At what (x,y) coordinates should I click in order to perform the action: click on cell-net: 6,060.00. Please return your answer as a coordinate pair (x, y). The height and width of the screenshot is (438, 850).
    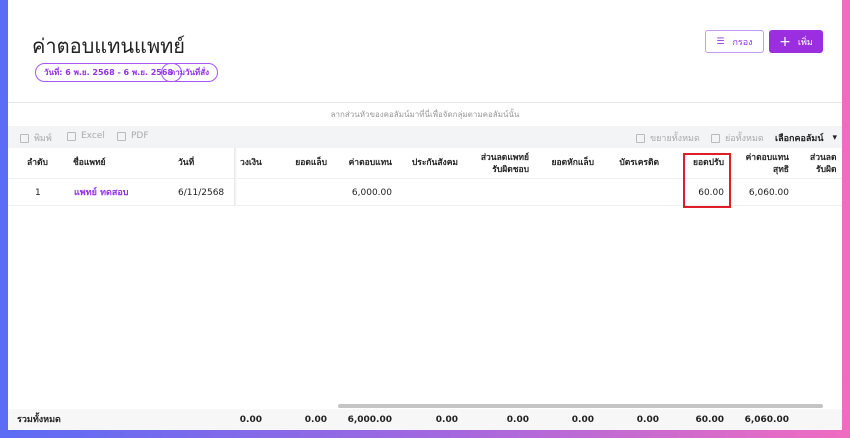
    Looking at the image, I should click on (768, 193).